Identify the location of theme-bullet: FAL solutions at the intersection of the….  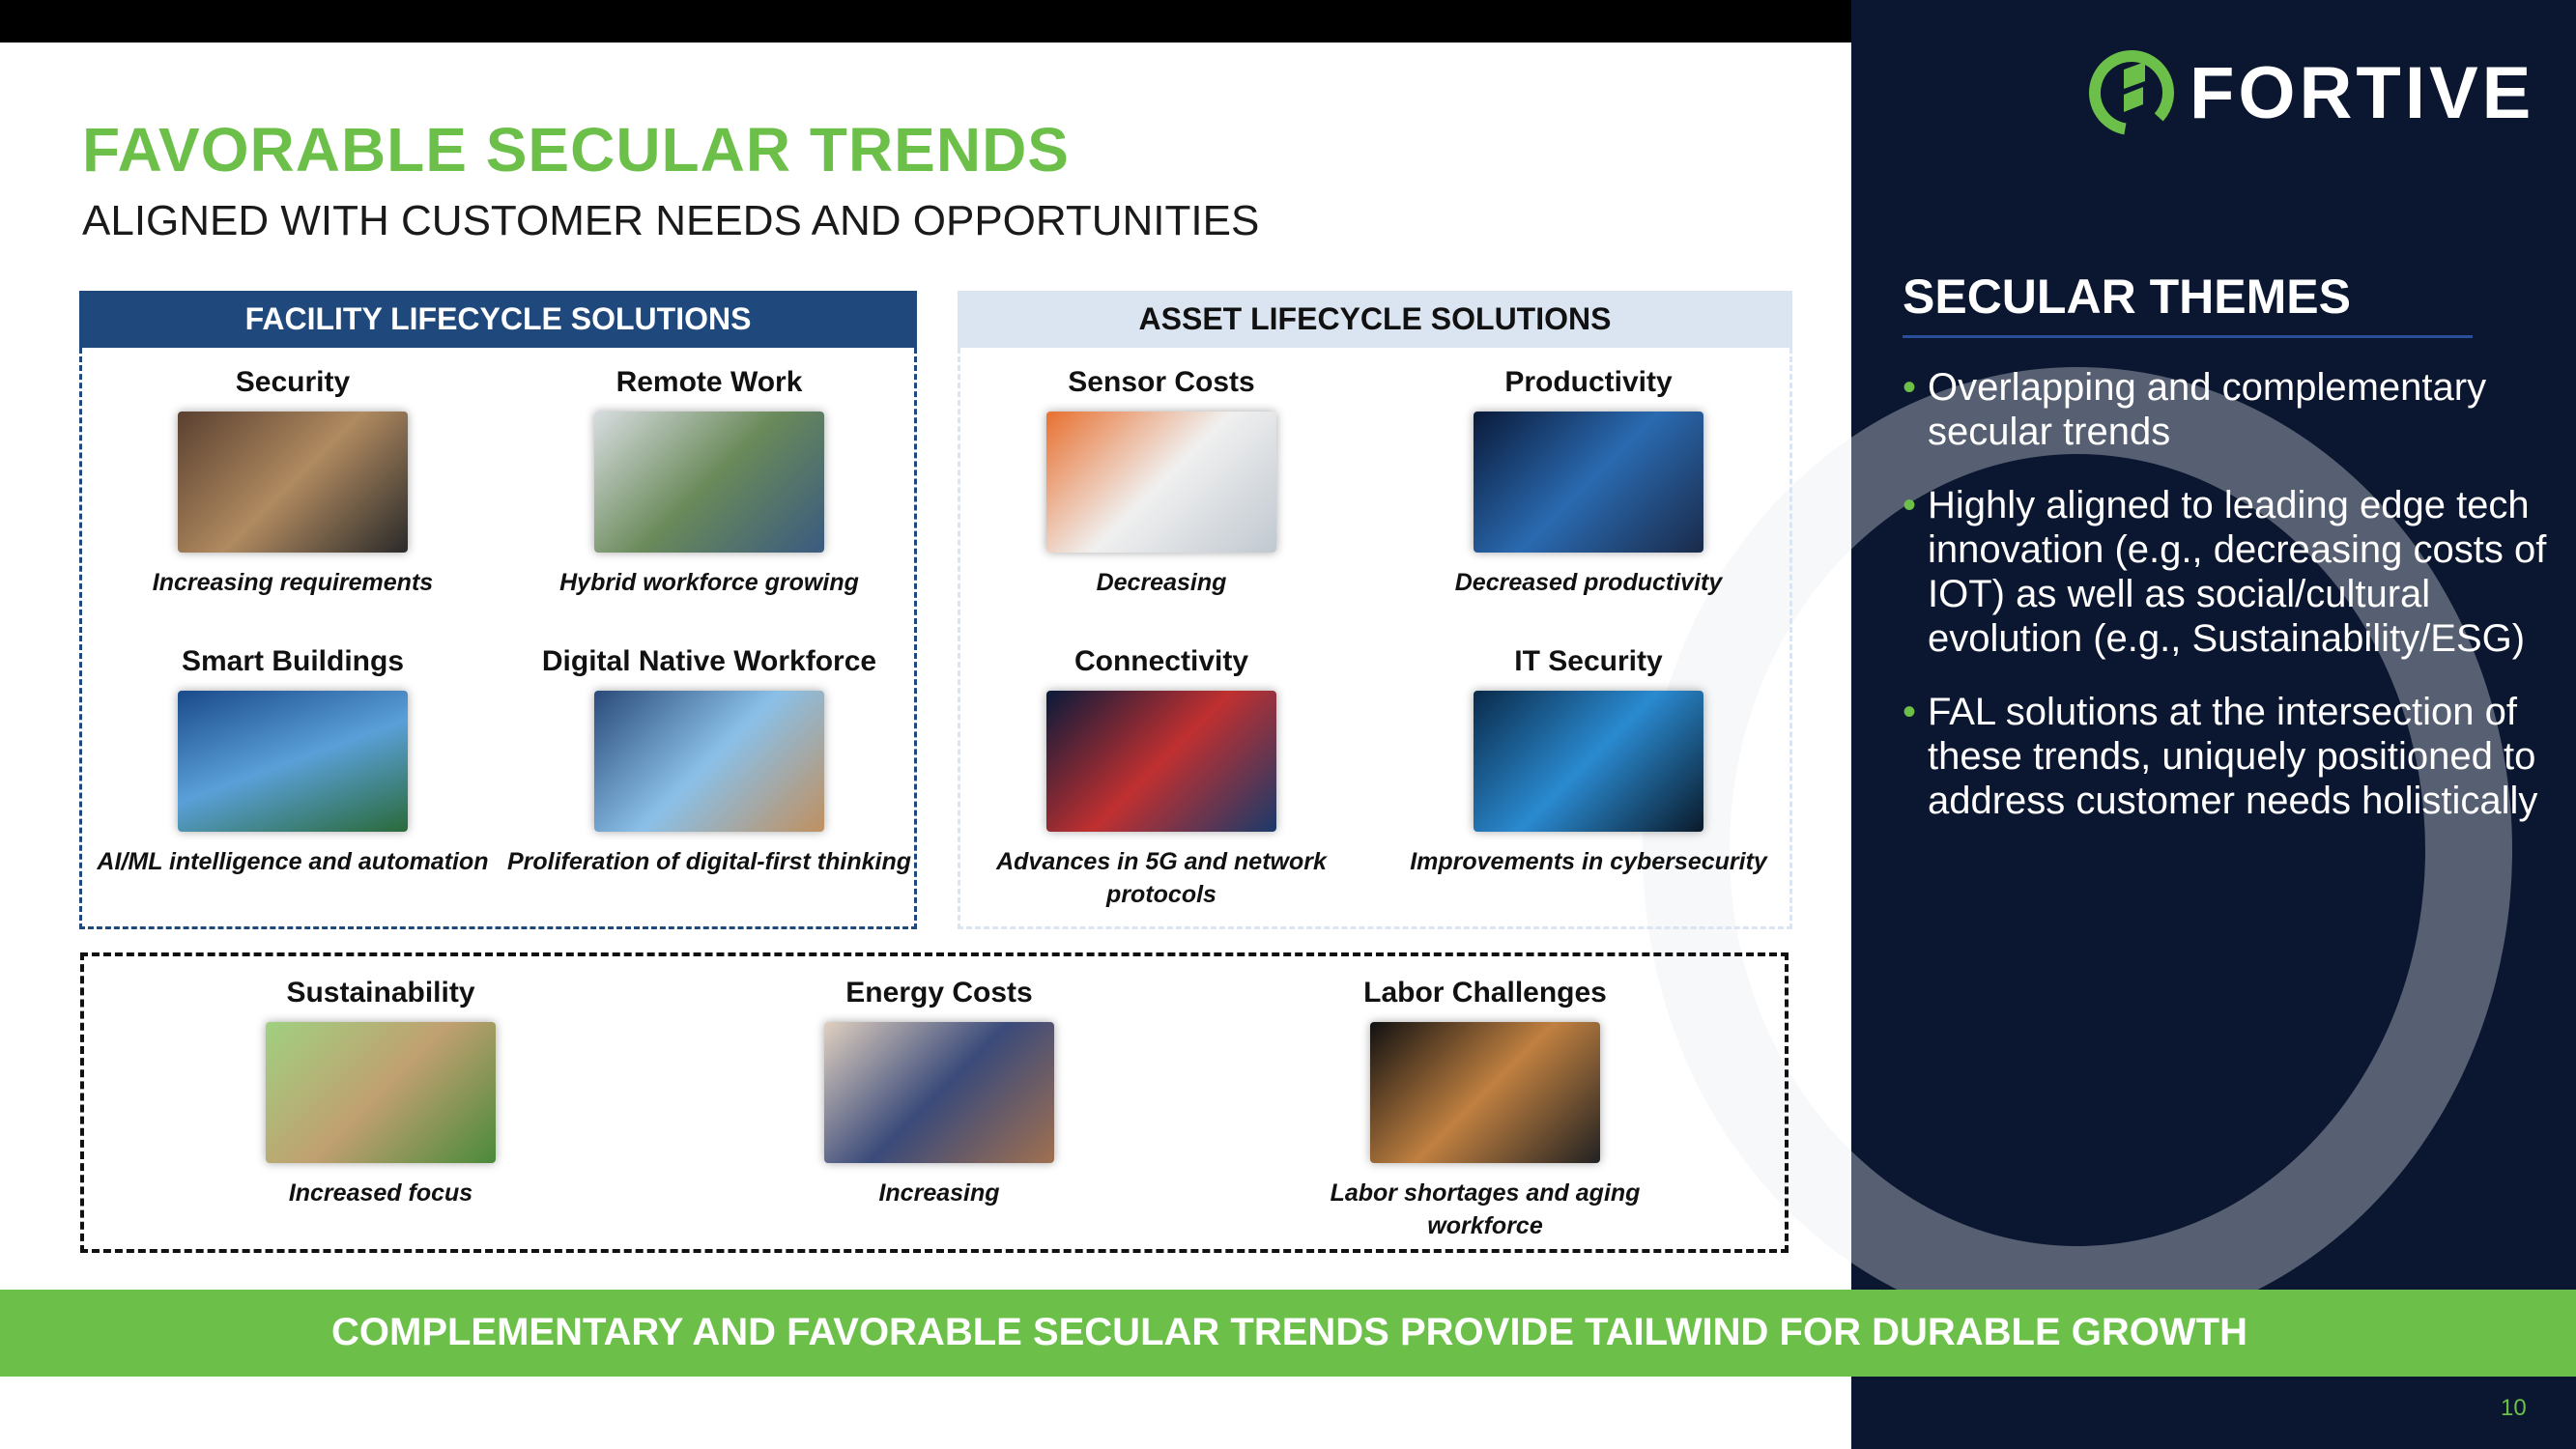
(2231, 756).